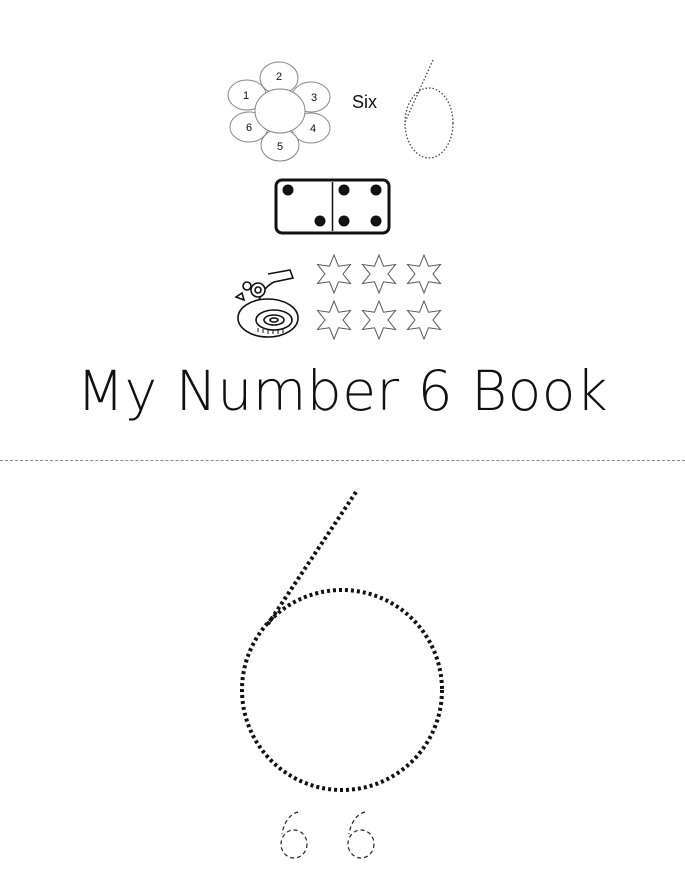 This screenshot has width=685, height=886. Describe the element at coordinates (280, 147) in the screenshot. I see `petal-label: 5` at that location.